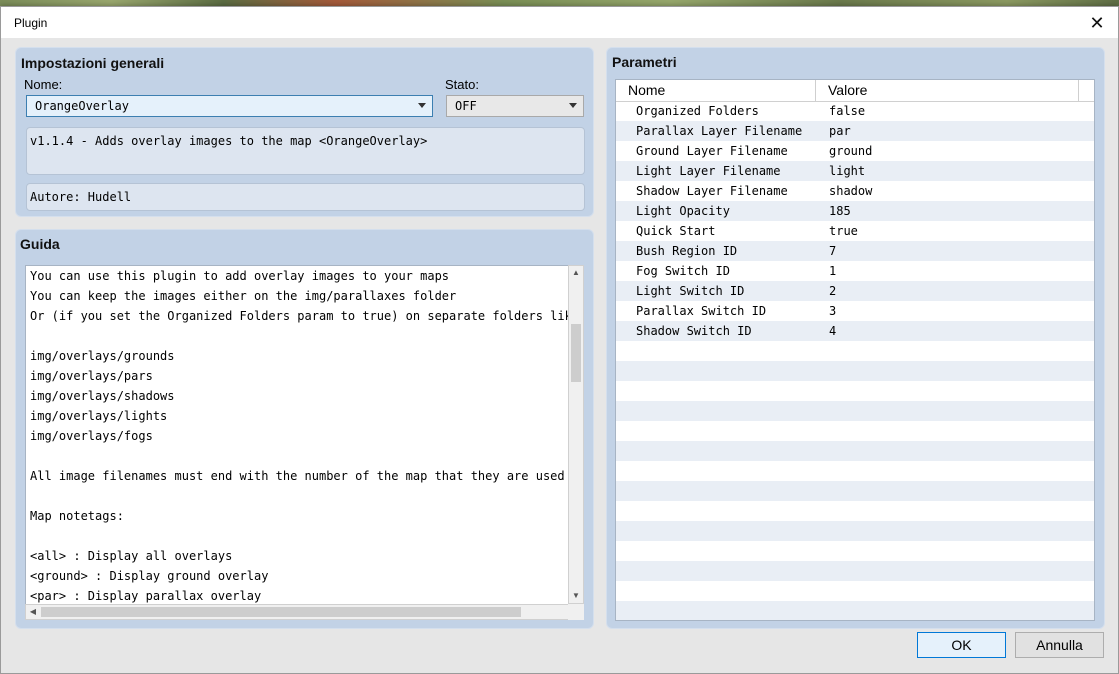  I want to click on scroll-corner, so click(576, 612).